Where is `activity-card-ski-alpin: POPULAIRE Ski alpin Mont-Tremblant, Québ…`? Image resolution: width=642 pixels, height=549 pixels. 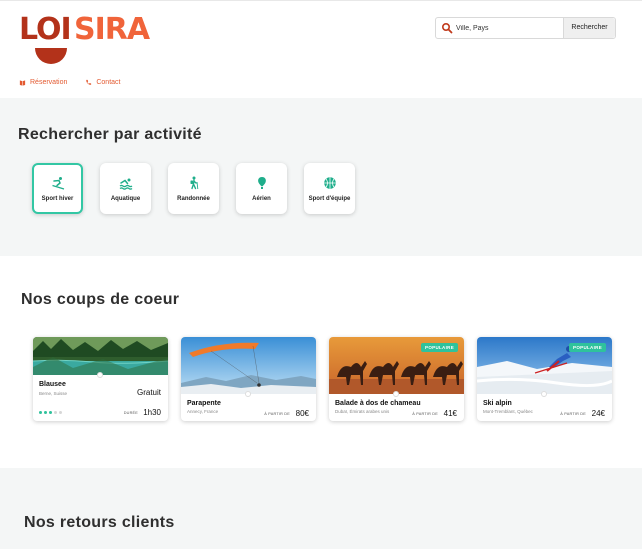
activity-card-ski-alpin: POPULAIRE Ski alpin Mont-Tremblant, Québ… is located at coordinates (544, 379).